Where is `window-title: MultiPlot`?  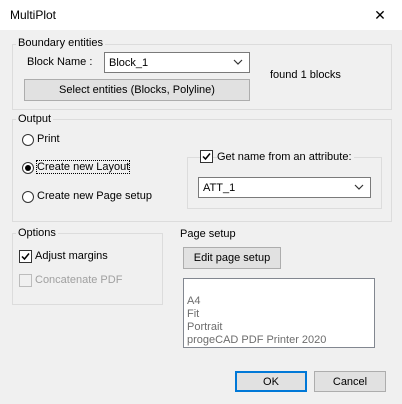
window-title: MultiPlot is located at coordinates (33, 15).